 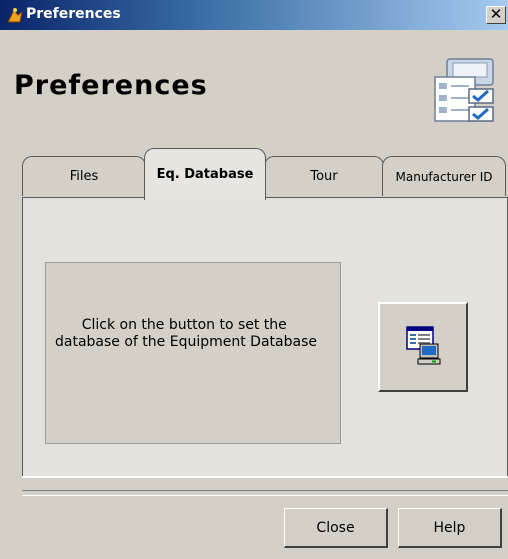 What do you see at coordinates (265, 477) in the screenshot?
I see `panel-highlight` at bounding box center [265, 477].